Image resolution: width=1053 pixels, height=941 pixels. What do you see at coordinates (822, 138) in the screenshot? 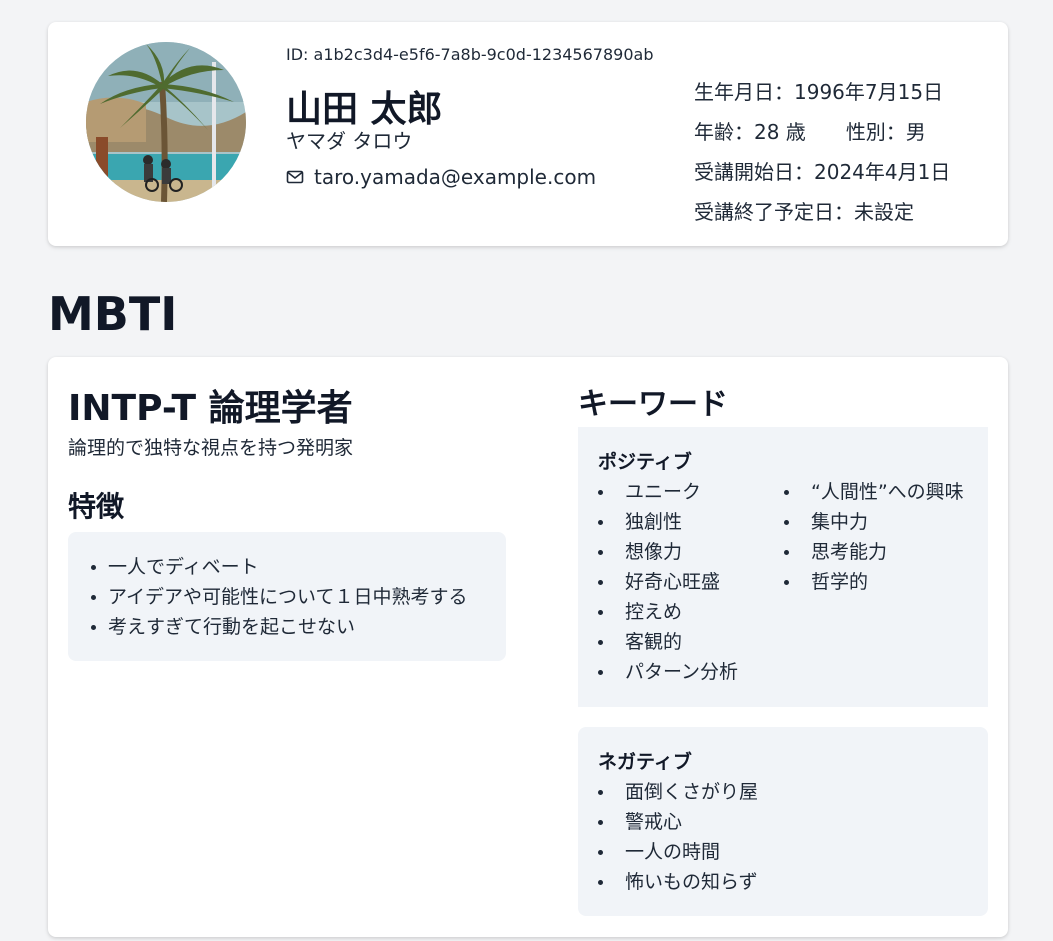
I see `age-gender-row: 年齢：28 歳 性別：男` at bounding box center [822, 138].